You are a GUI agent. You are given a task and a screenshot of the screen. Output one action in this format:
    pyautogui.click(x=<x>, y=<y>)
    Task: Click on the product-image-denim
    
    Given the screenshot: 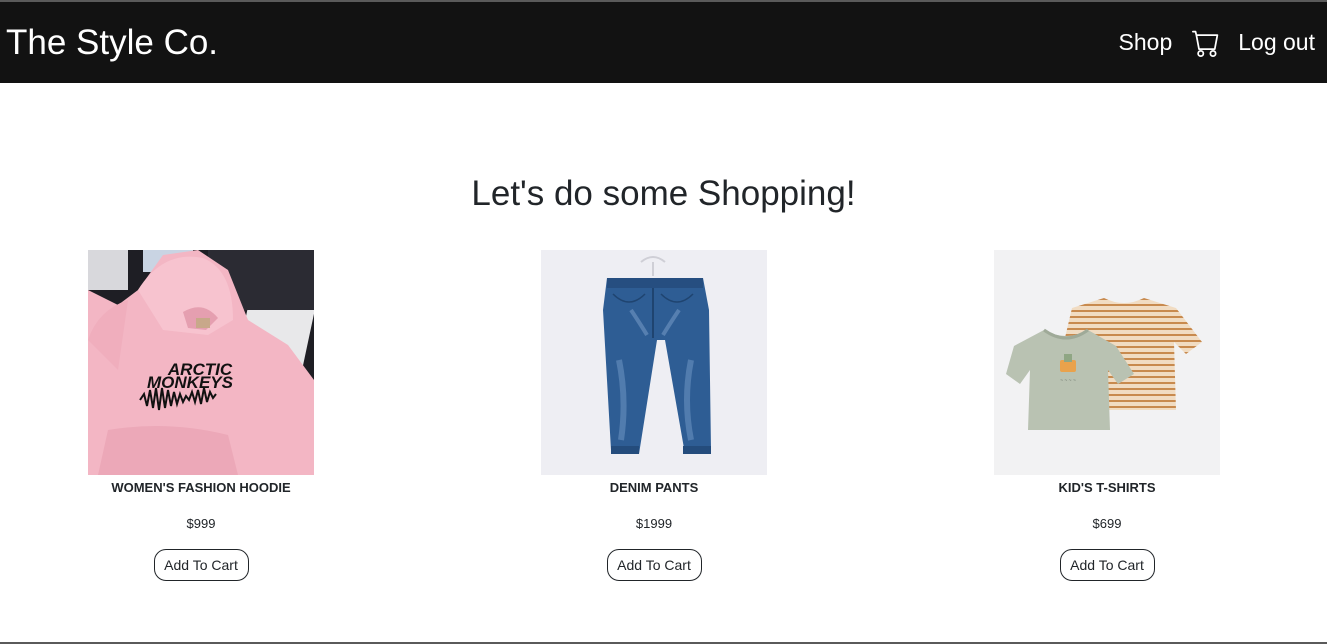 What is the action you would take?
    pyautogui.click(x=654, y=362)
    